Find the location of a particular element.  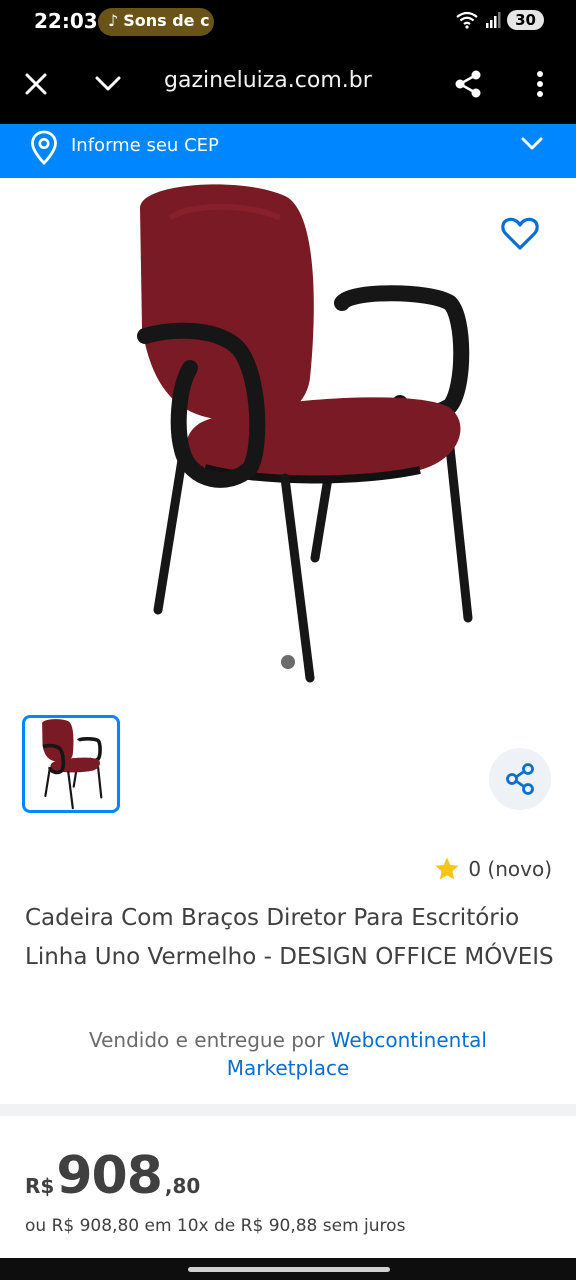

location-pin-icon is located at coordinates (44, 147).